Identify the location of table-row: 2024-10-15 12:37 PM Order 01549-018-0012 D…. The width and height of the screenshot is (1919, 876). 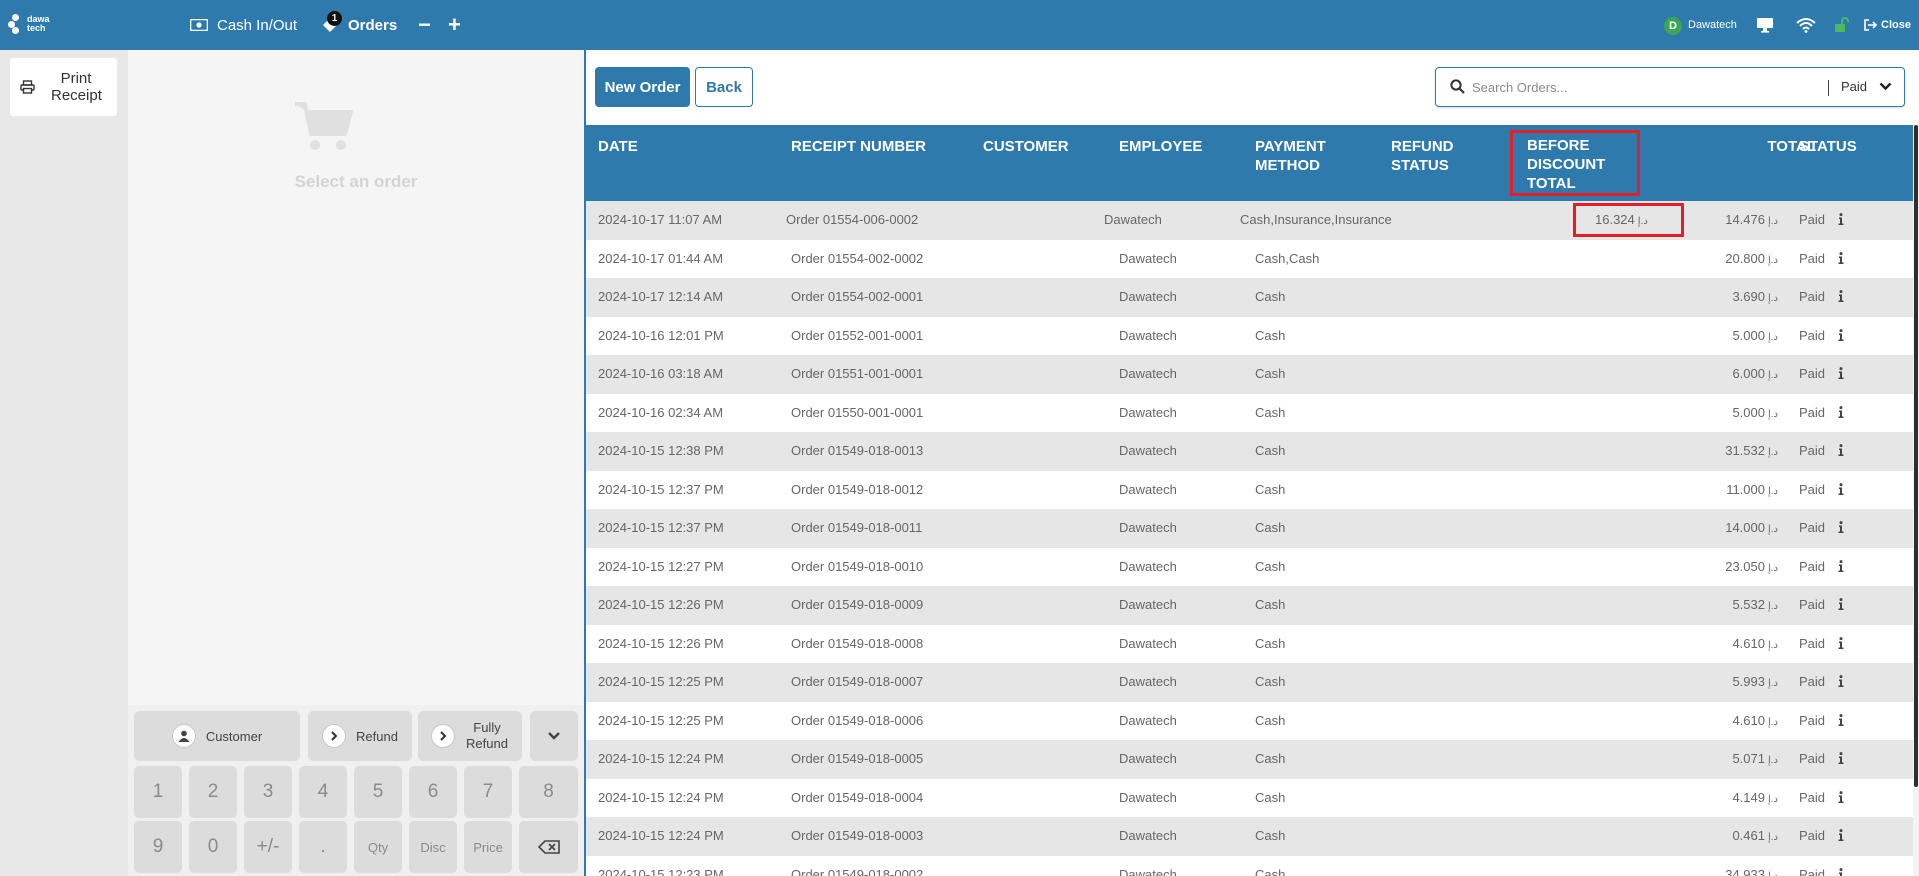
(1249, 489).